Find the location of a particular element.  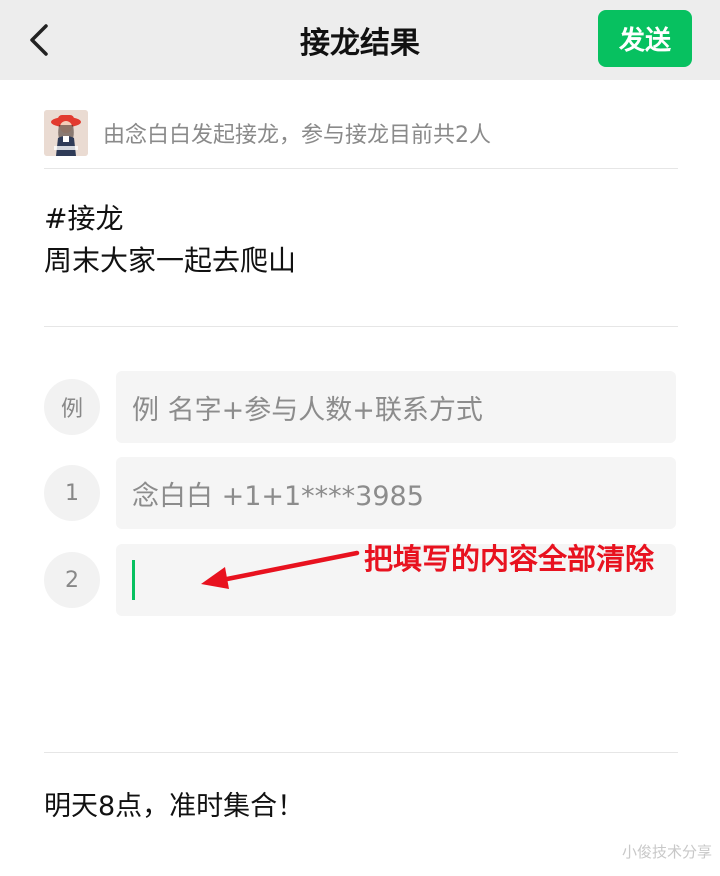

avatar-image is located at coordinates (66, 133).